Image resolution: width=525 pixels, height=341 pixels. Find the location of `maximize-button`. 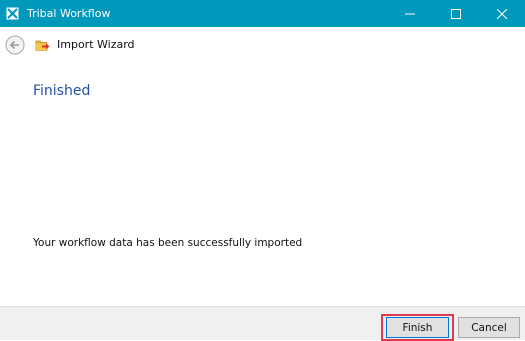

maximize-button is located at coordinates (456, 13).